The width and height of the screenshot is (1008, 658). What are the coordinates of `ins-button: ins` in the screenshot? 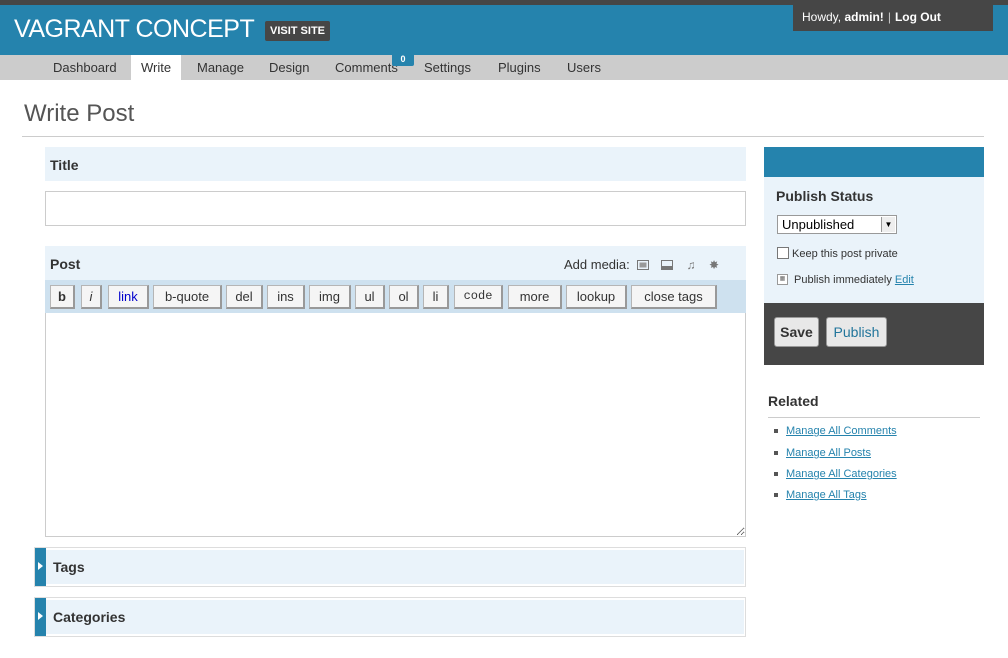 It's located at (286, 297).